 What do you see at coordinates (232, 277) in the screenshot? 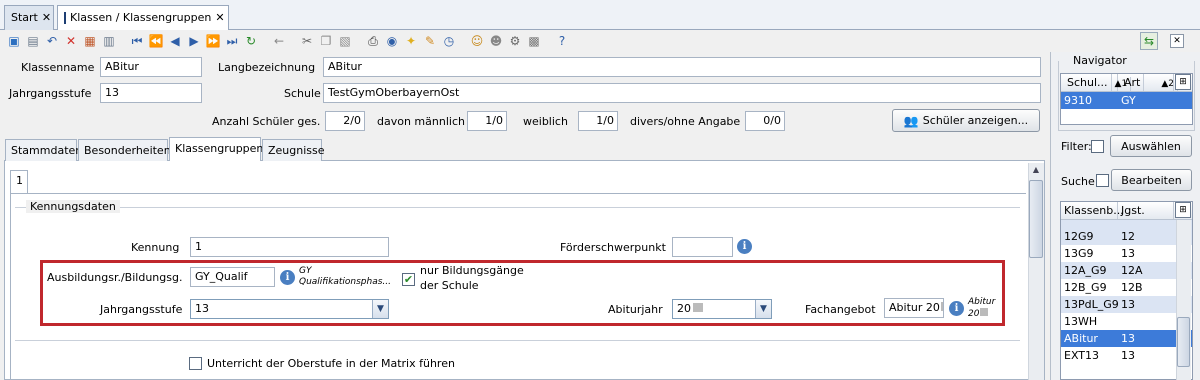
I see `ausbildung-field: GY_Qualif` at bounding box center [232, 277].